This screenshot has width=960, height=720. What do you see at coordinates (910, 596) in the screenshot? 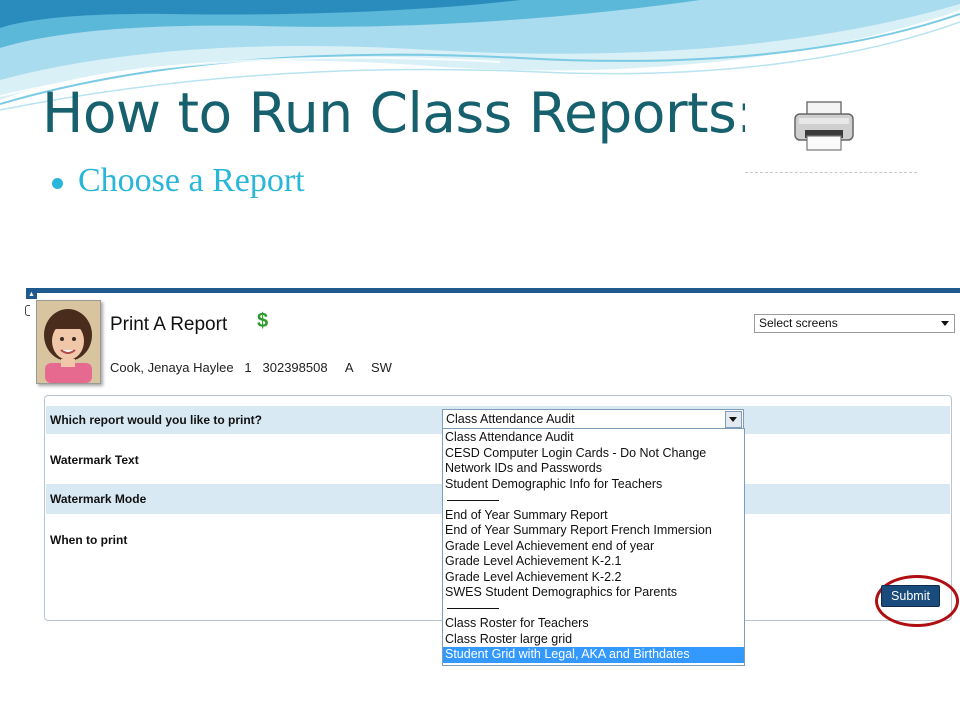
I see `submit-button: Submit` at bounding box center [910, 596].